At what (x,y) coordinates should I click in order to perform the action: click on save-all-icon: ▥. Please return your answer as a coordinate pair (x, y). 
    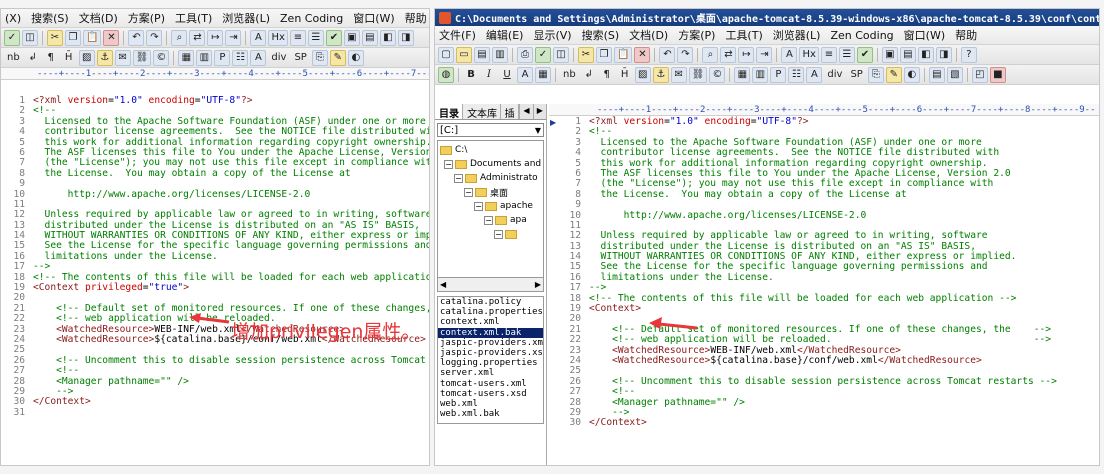
    Looking at the image, I should click on (500, 54).